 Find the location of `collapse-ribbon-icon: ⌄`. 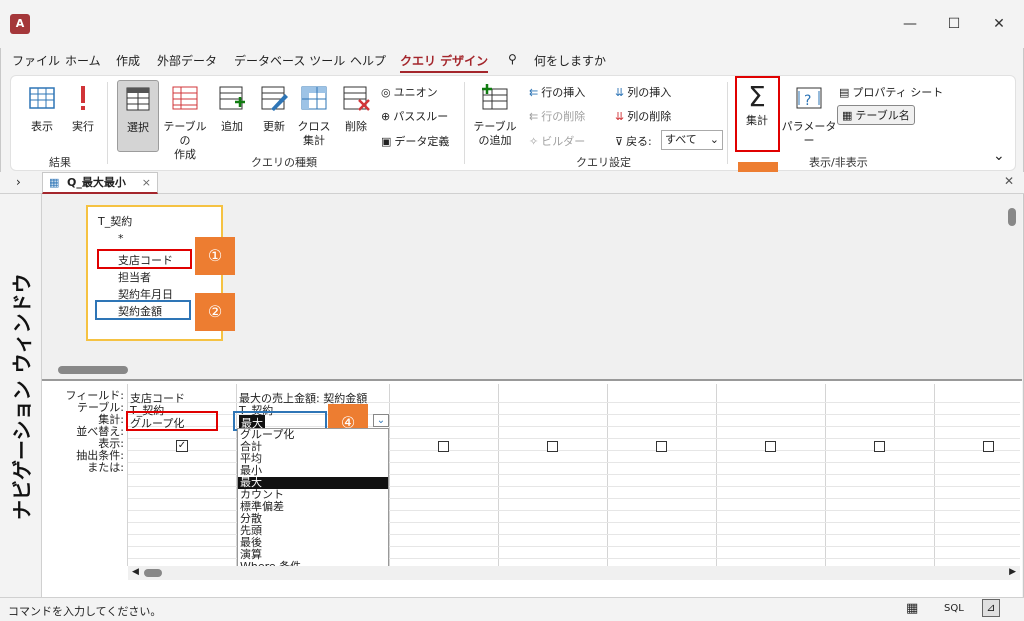

collapse-ribbon-icon: ⌄ is located at coordinates (999, 156).